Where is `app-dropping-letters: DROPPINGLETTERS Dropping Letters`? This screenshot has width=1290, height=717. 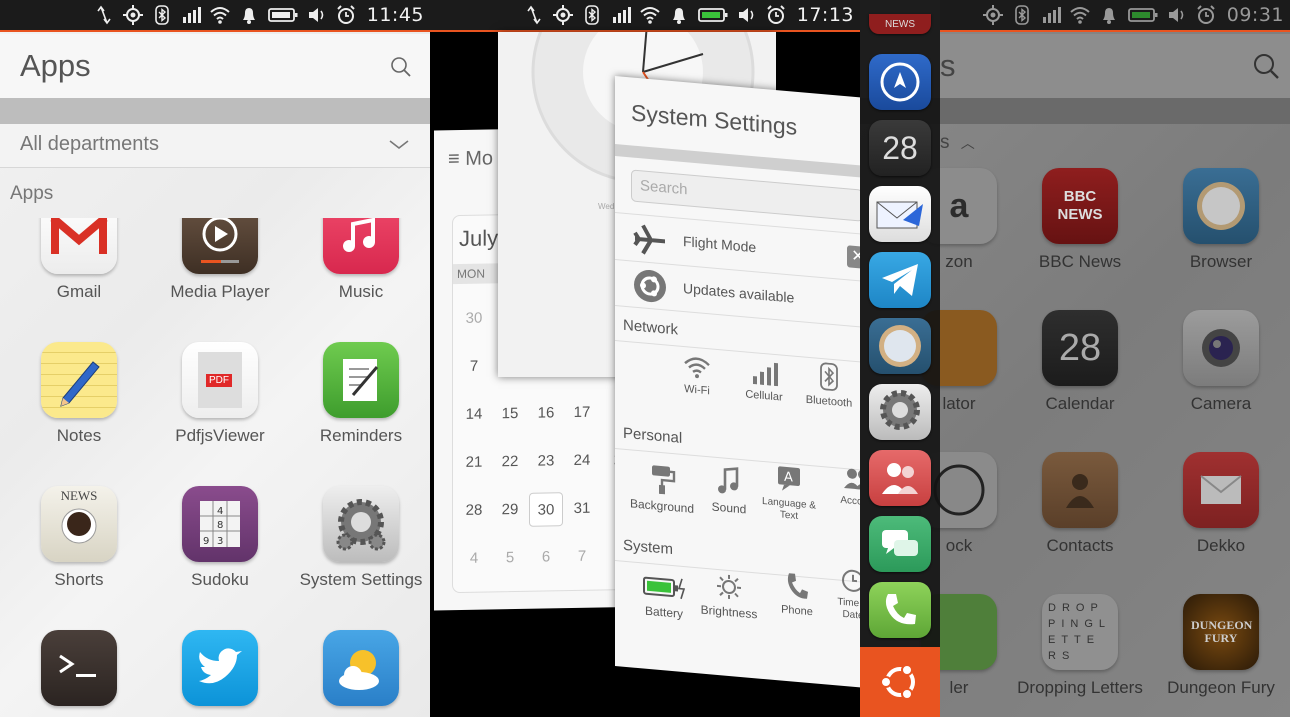 app-dropping-letters: DROPPINGLETTERS Dropping Letters is located at coordinates (1080, 645).